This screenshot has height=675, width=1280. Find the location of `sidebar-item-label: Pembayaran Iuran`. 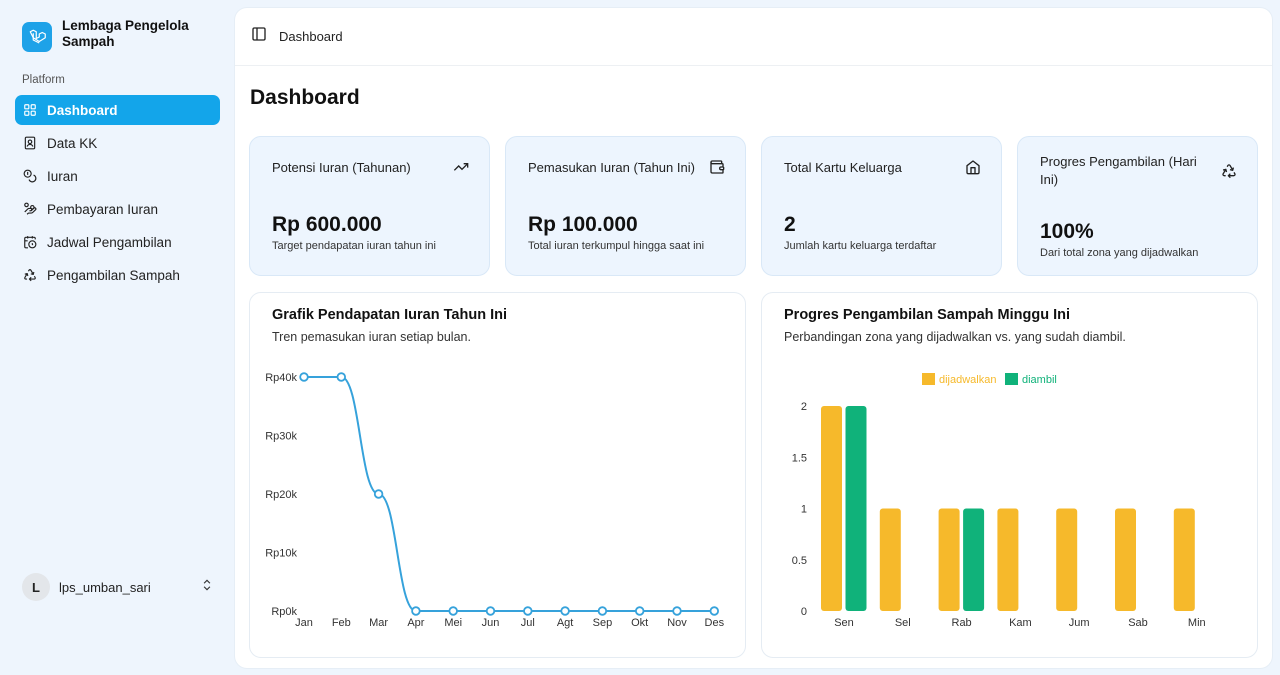

sidebar-item-label: Pembayaran Iuran is located at coordinates (103, 209).